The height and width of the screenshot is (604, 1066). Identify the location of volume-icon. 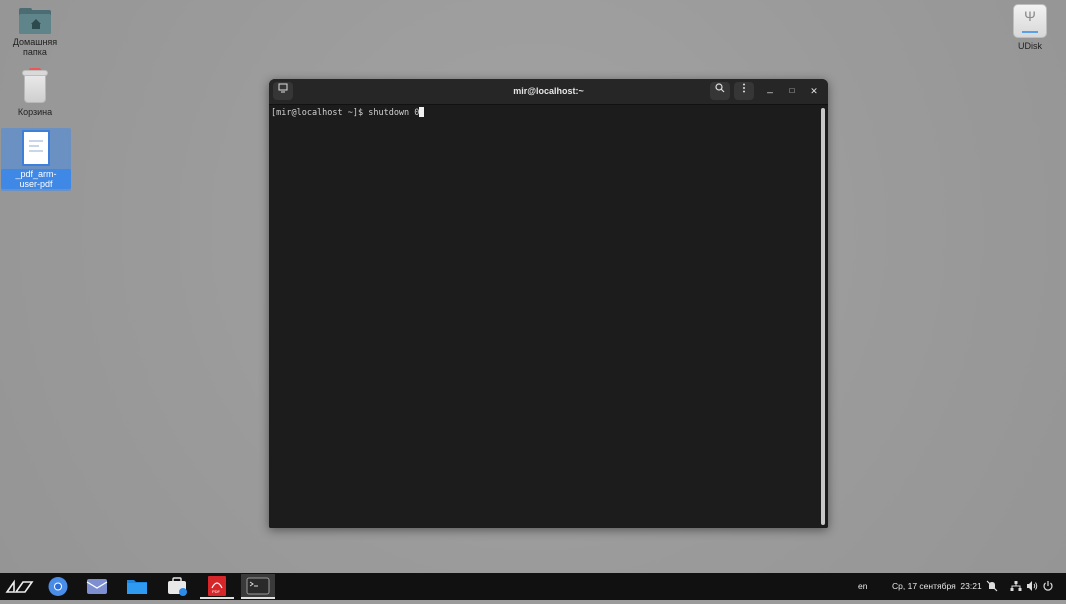
(1032, 586).